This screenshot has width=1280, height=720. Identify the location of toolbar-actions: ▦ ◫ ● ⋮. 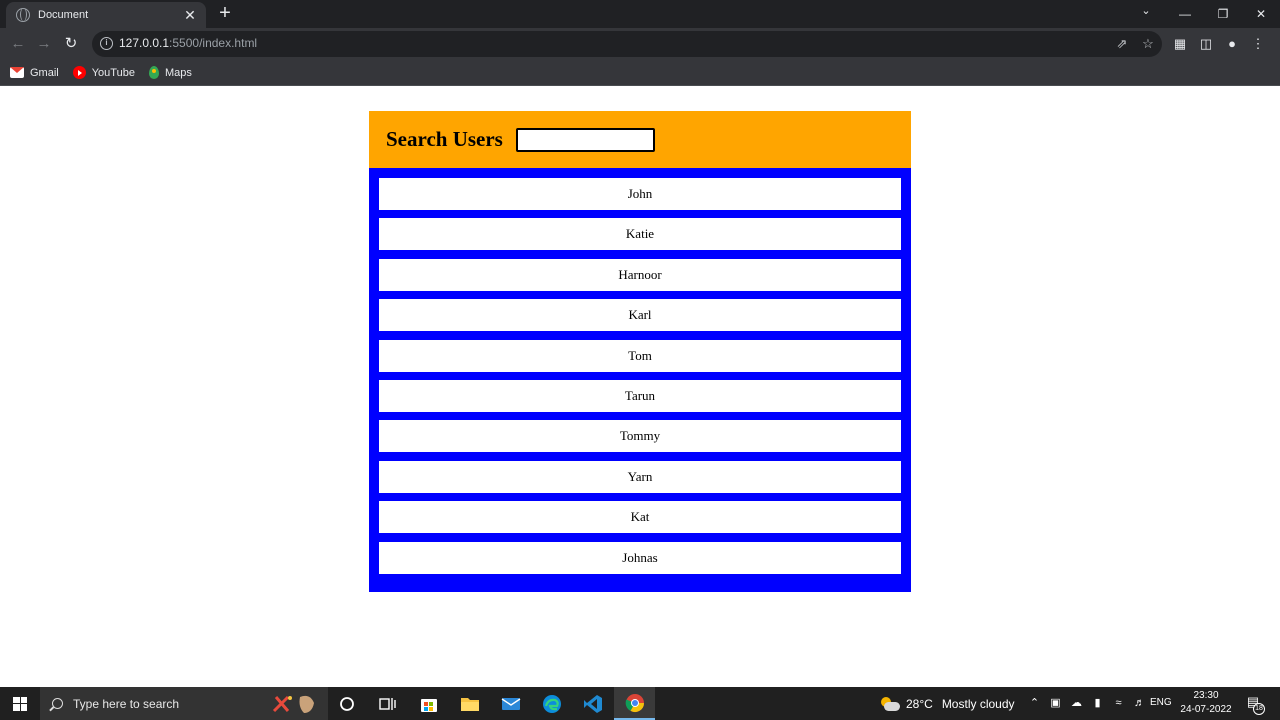
(1219, 44).